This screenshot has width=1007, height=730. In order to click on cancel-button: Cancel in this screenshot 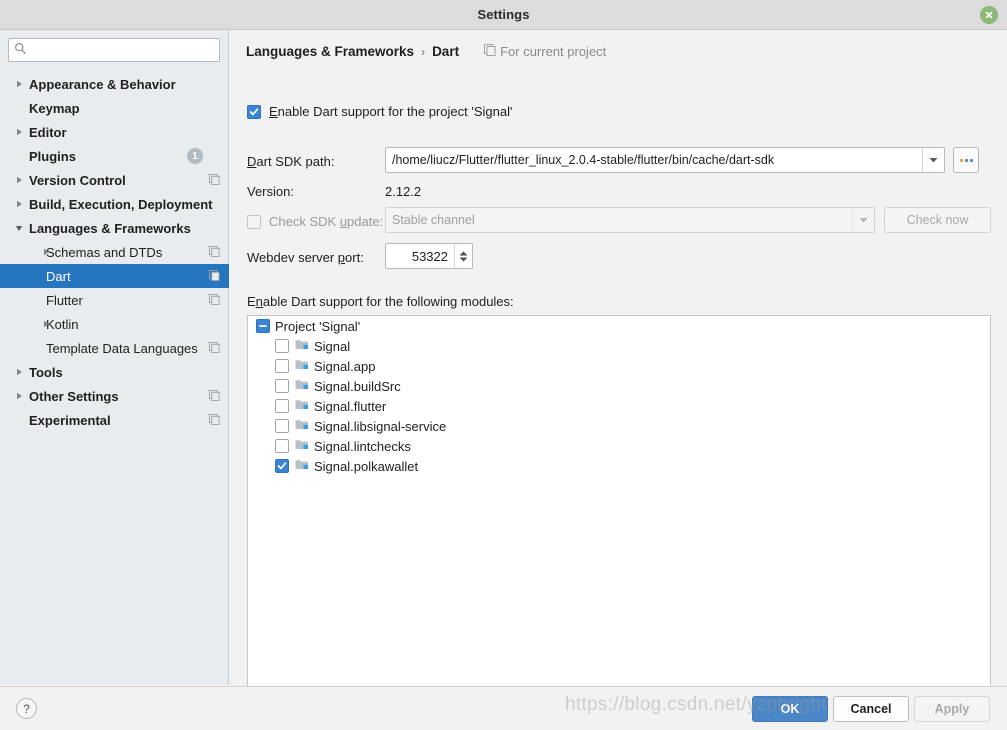, I will do `click(871, 709)`.